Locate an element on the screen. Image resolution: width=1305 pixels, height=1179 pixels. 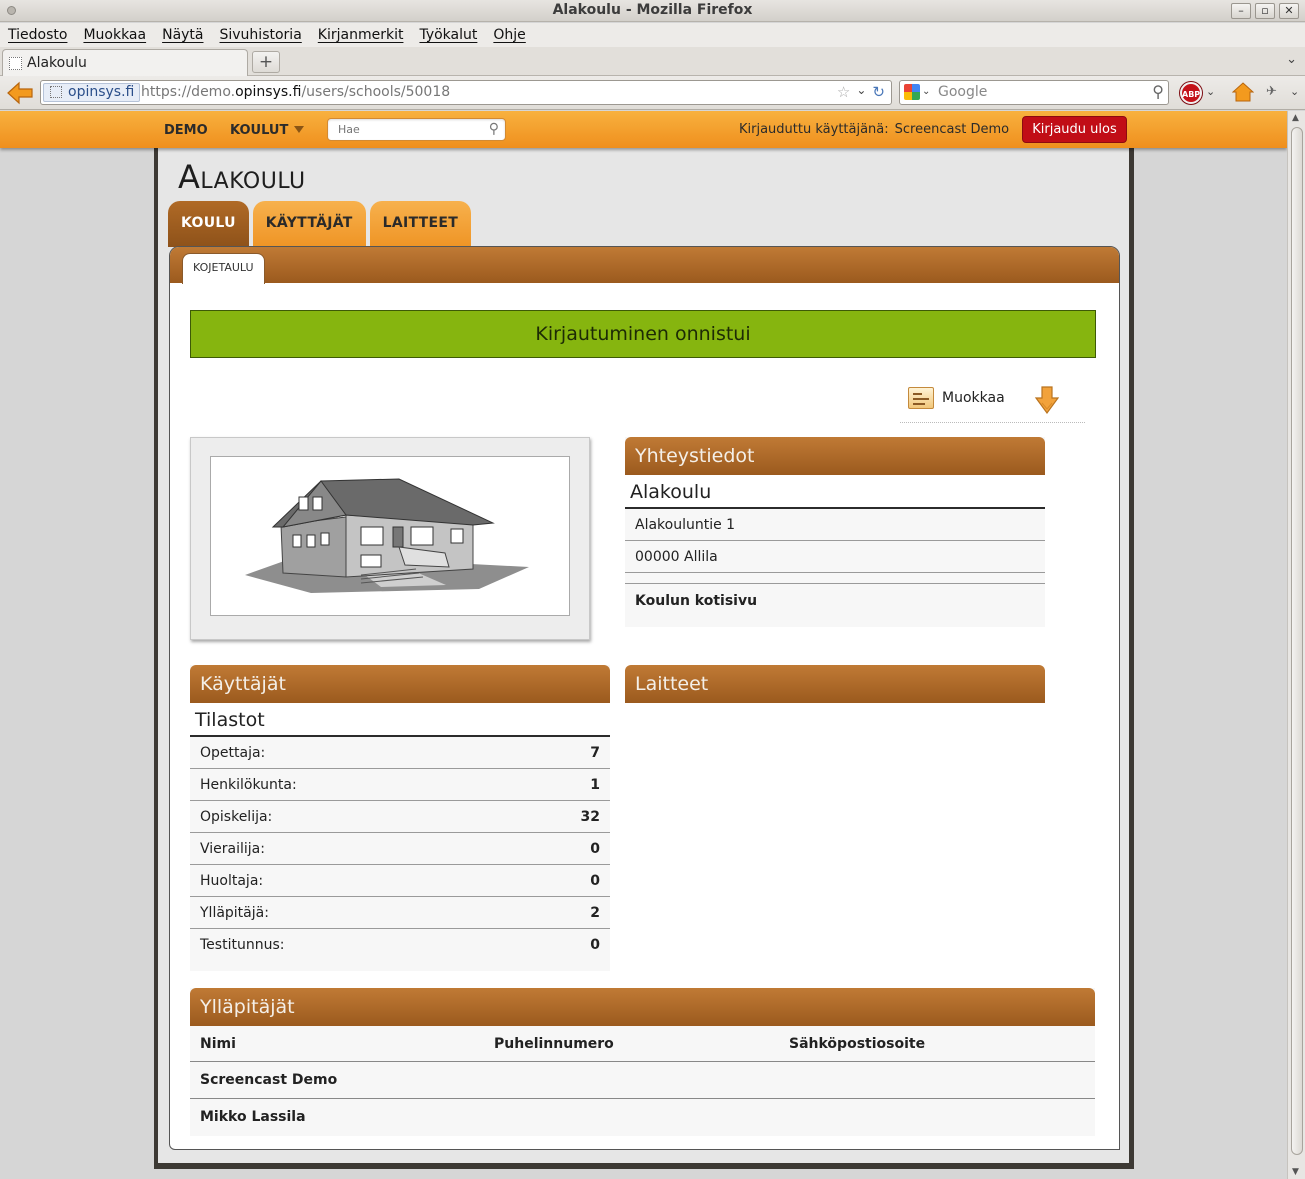
stat-row: Henkilökunta: 1 is located at coordinates (400, 785).